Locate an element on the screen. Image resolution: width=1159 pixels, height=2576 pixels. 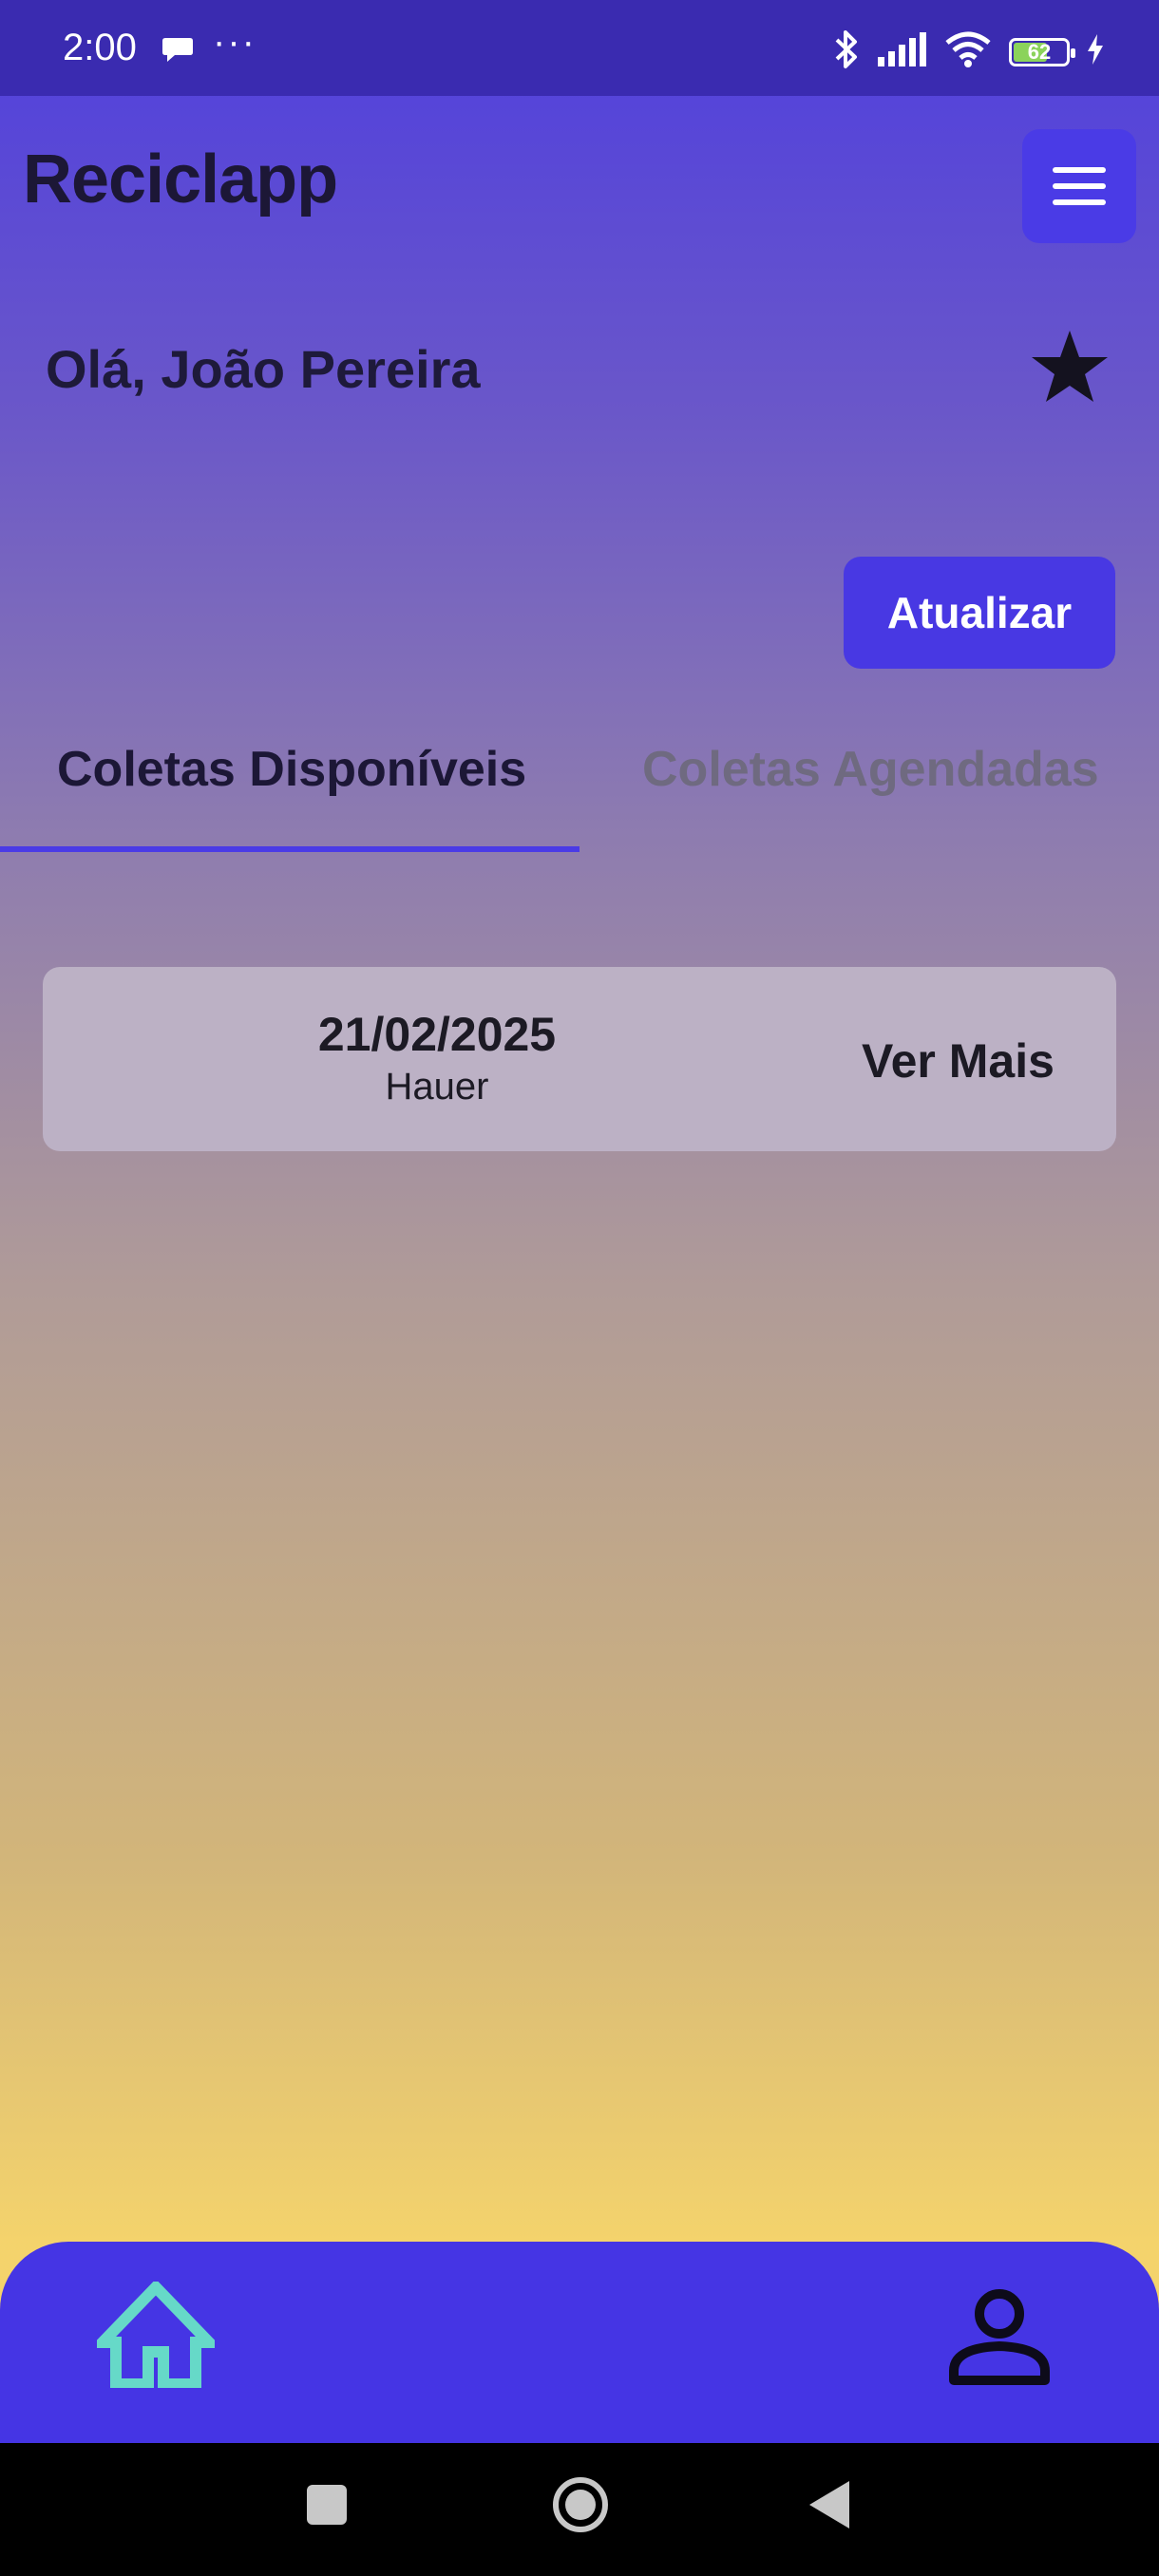
battery-icon: 62 is located at coordinates (1042, 51).